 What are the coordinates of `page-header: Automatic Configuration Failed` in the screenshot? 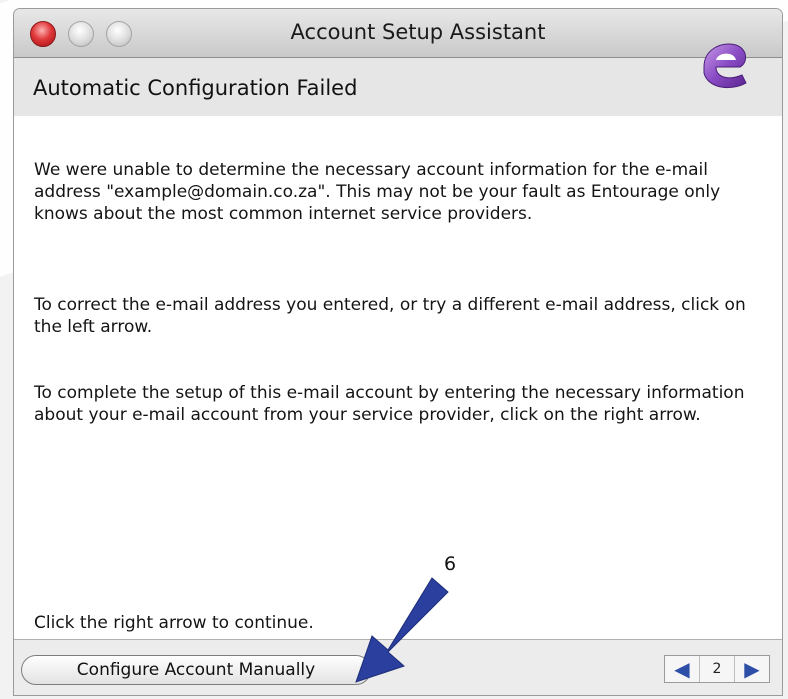 It's located at (398, 87).